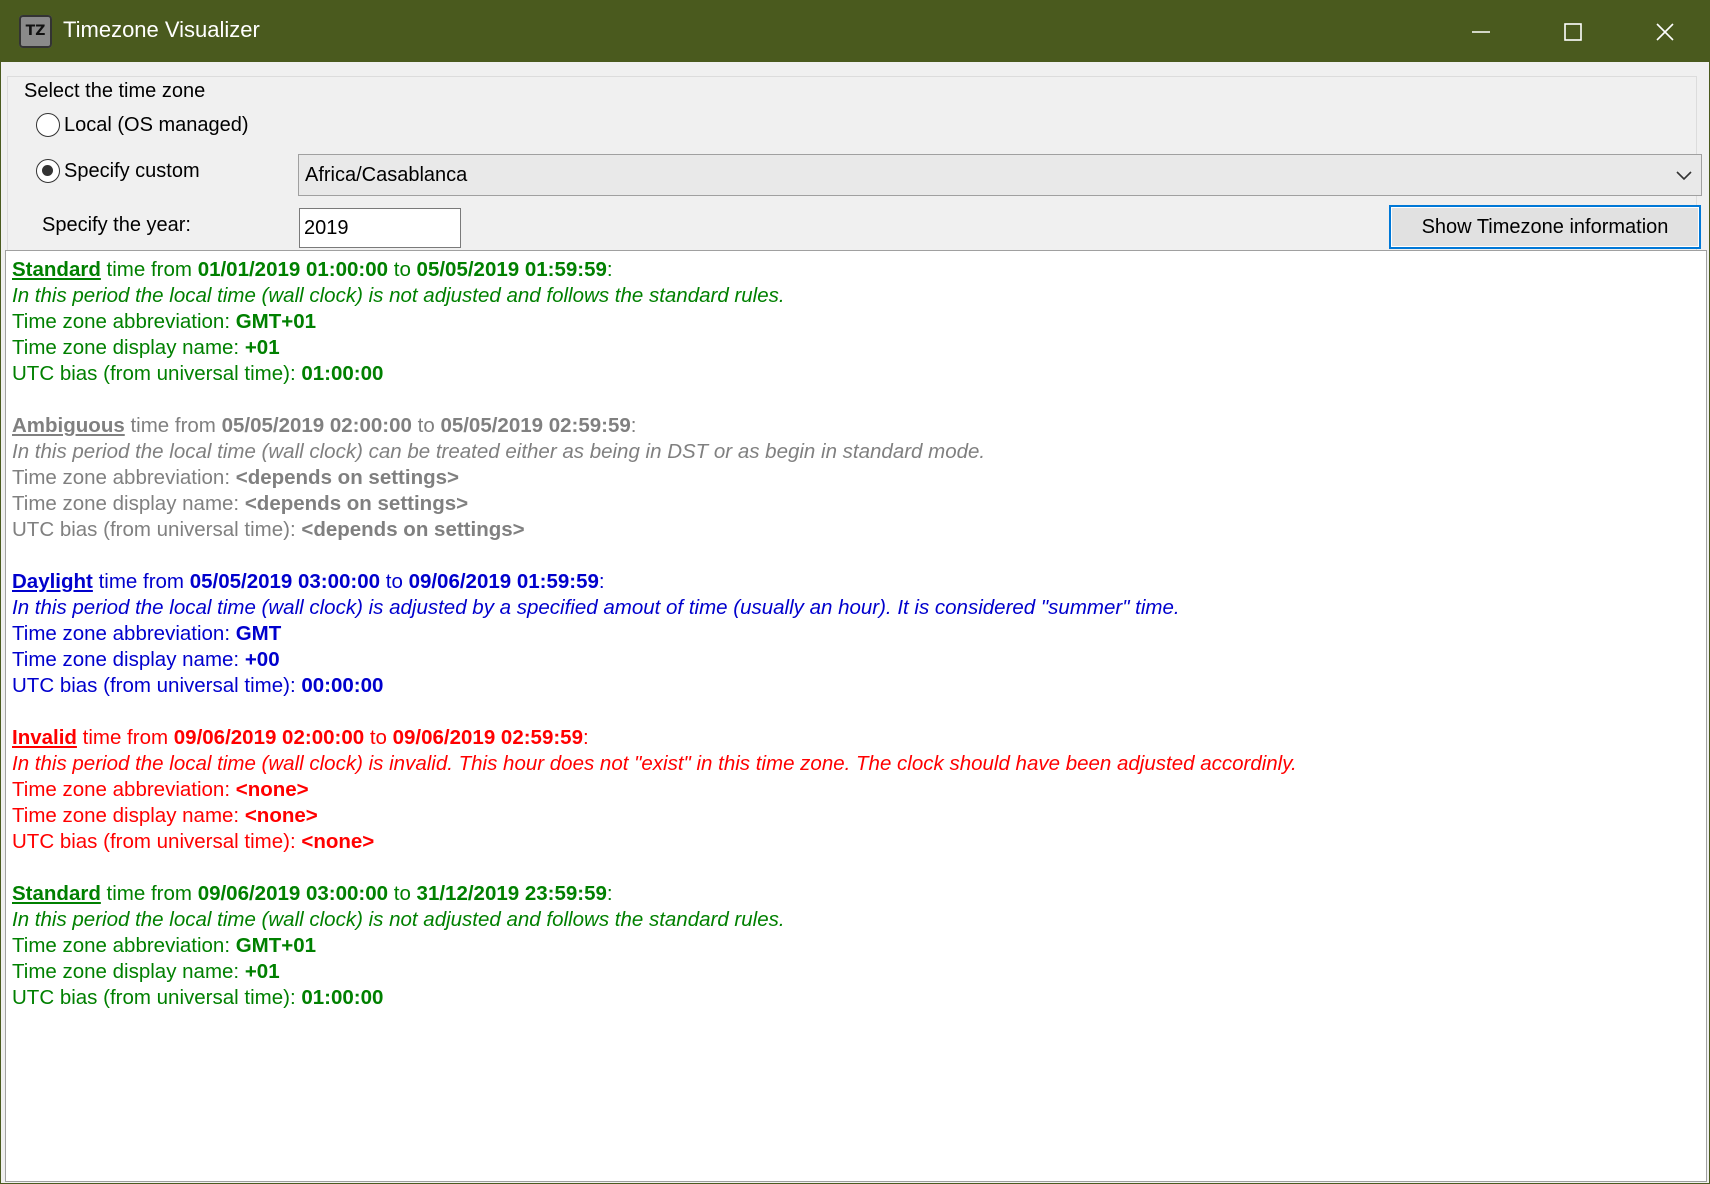 This screenshot has height=1184, width=1710. What do you see at coordinates (262, 659) in the screenshot?
I see `display-name-value: +00` at bounding box center [262, 659].